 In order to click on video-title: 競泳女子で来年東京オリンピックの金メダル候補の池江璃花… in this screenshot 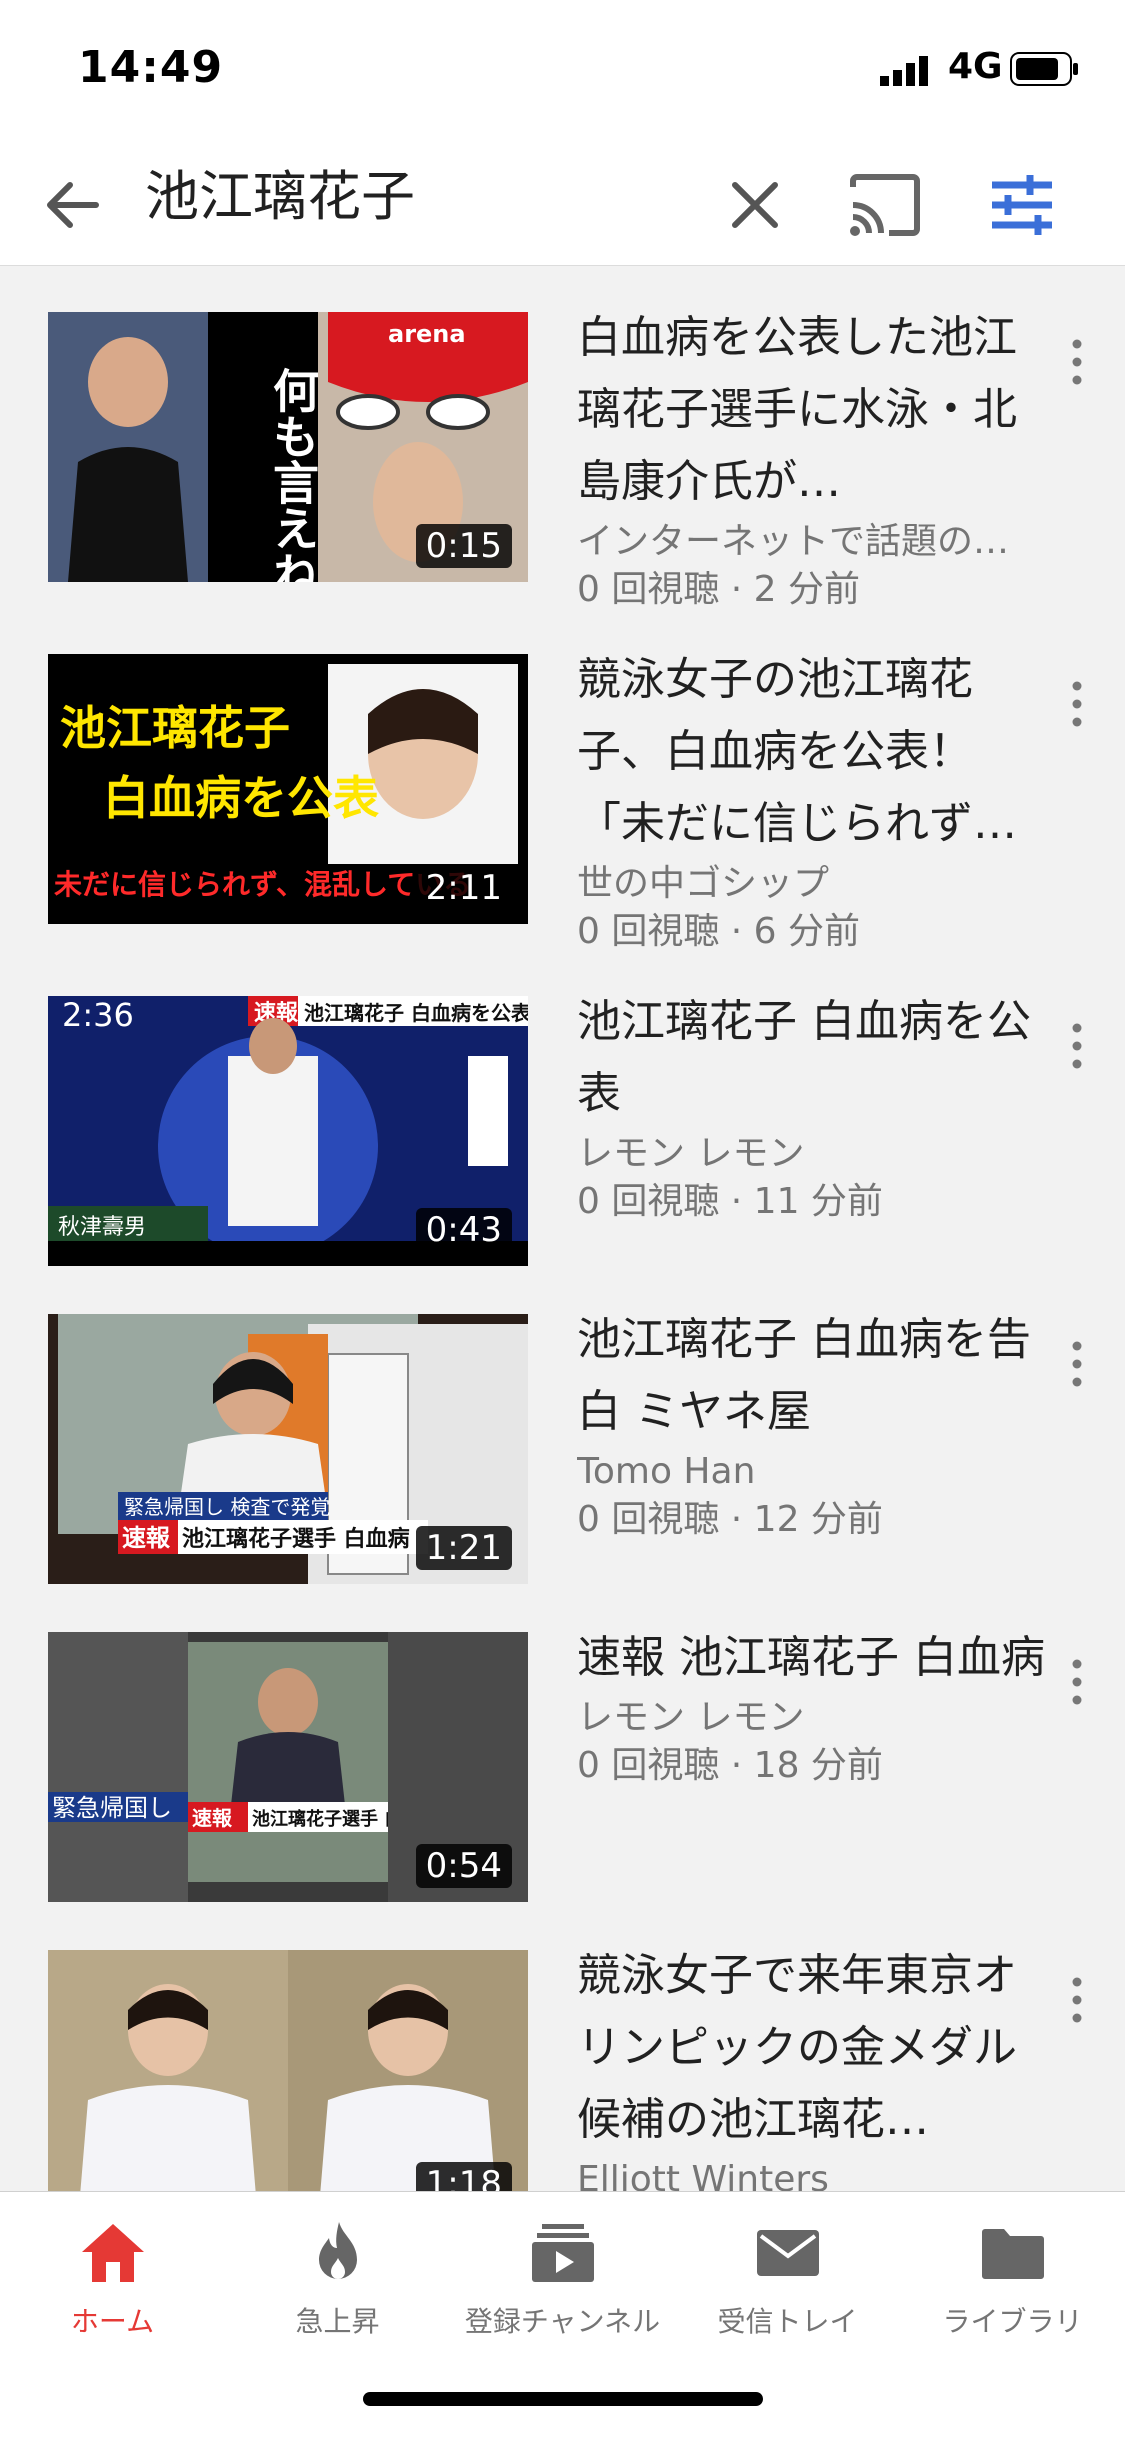, I will do `click(812, 2048)`.